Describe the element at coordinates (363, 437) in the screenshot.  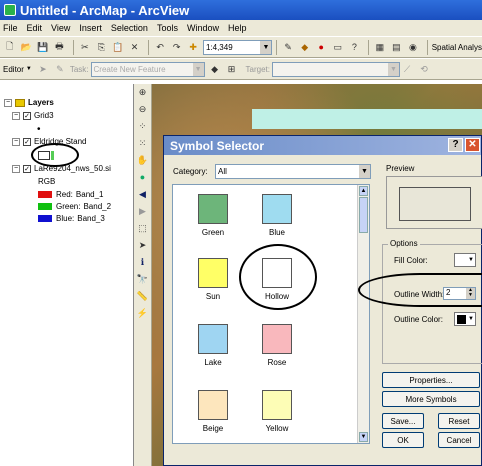
I see `scroll-down-icon: ▼` at that location.